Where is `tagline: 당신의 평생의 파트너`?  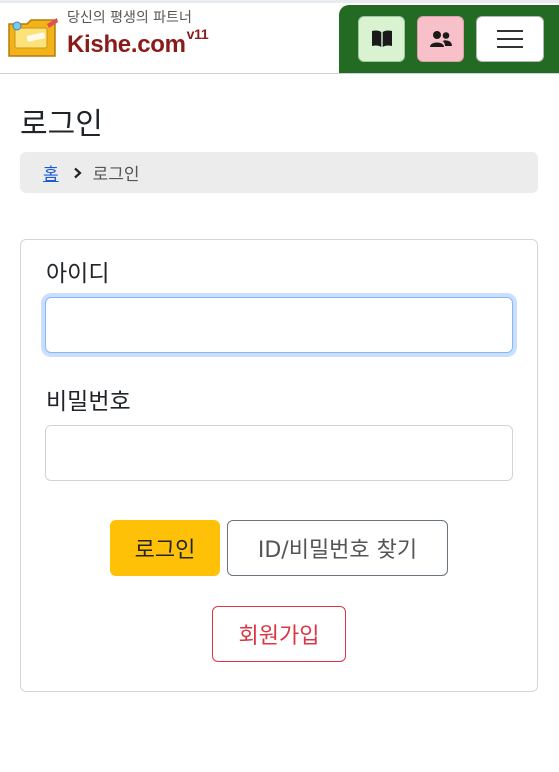 tagline: 당신의 평생의 파트너 is located at coordinates (129, 18).